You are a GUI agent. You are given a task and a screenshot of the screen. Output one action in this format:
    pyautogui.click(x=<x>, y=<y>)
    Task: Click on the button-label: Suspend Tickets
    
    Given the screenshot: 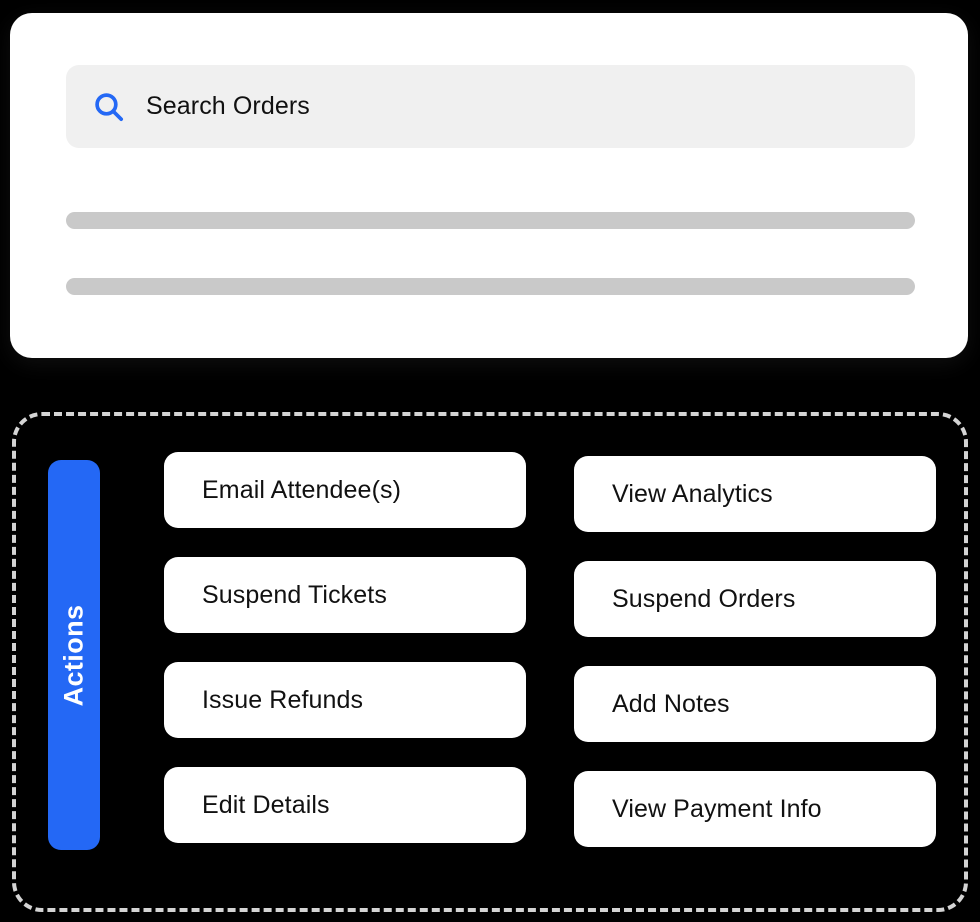 What is the action you would take?
    pyautogui.click(x=294, y=594)
    